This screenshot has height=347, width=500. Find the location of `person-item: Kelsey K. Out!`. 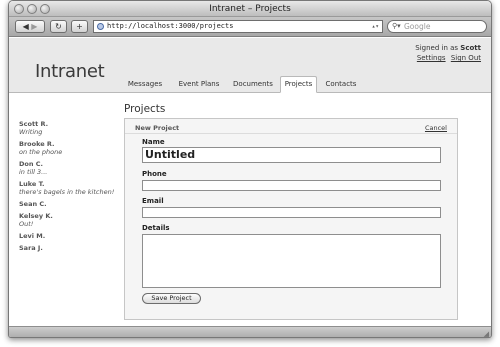

person-item: Kelsey K. Out! is located at coordinates (69, 220).